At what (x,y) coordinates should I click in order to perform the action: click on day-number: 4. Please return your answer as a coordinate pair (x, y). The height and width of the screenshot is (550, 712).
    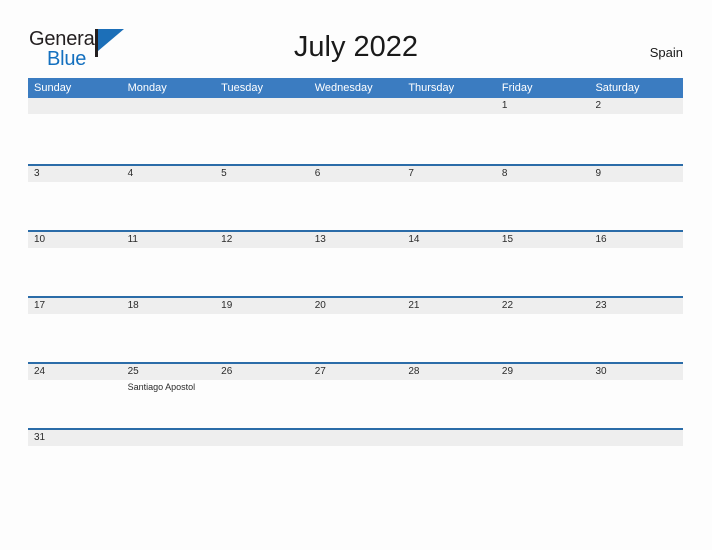
    Looking at the image, I should click on (130, 173).